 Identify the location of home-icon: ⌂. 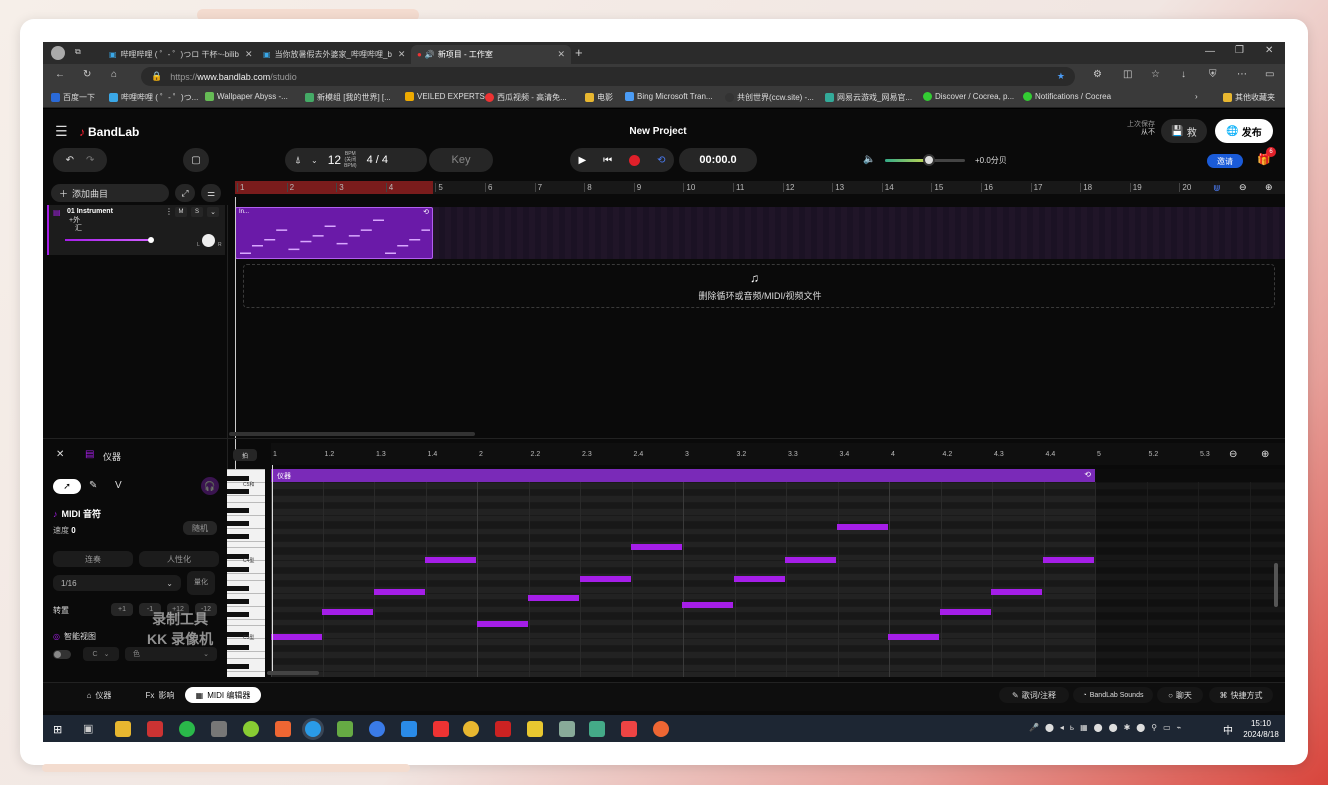
(114, 74).